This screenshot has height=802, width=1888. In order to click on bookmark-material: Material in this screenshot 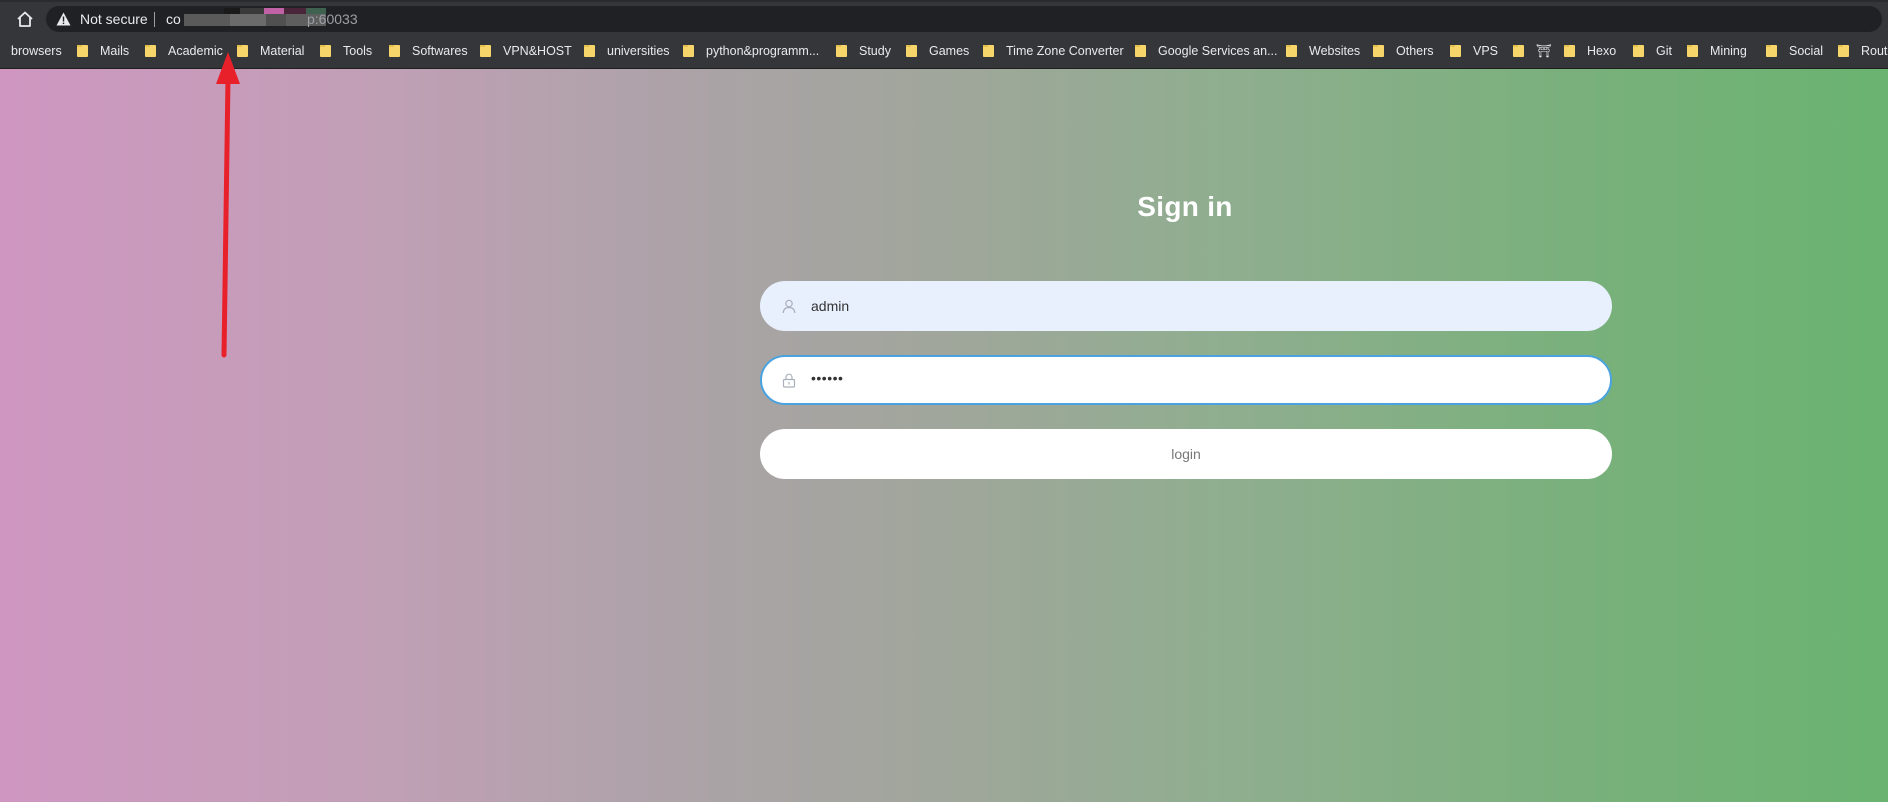, I will do `click(270, 51)`.